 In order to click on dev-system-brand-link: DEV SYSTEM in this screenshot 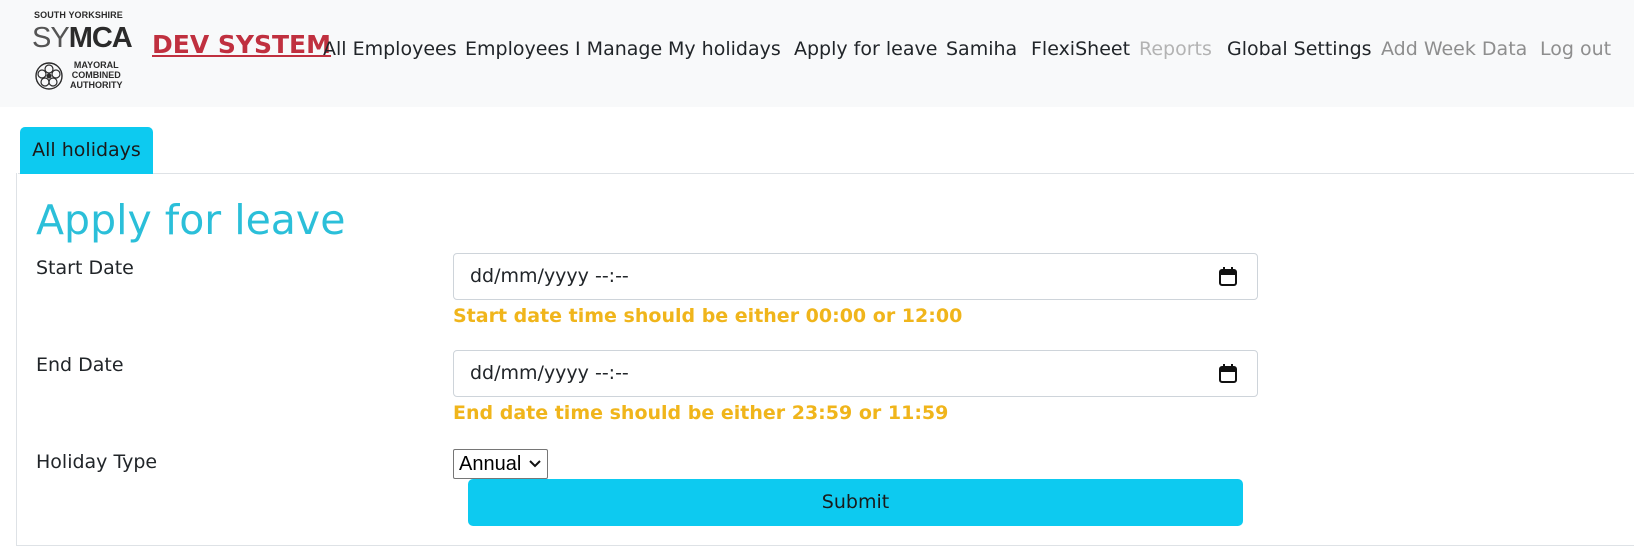, I will do `click(241, 44)`.